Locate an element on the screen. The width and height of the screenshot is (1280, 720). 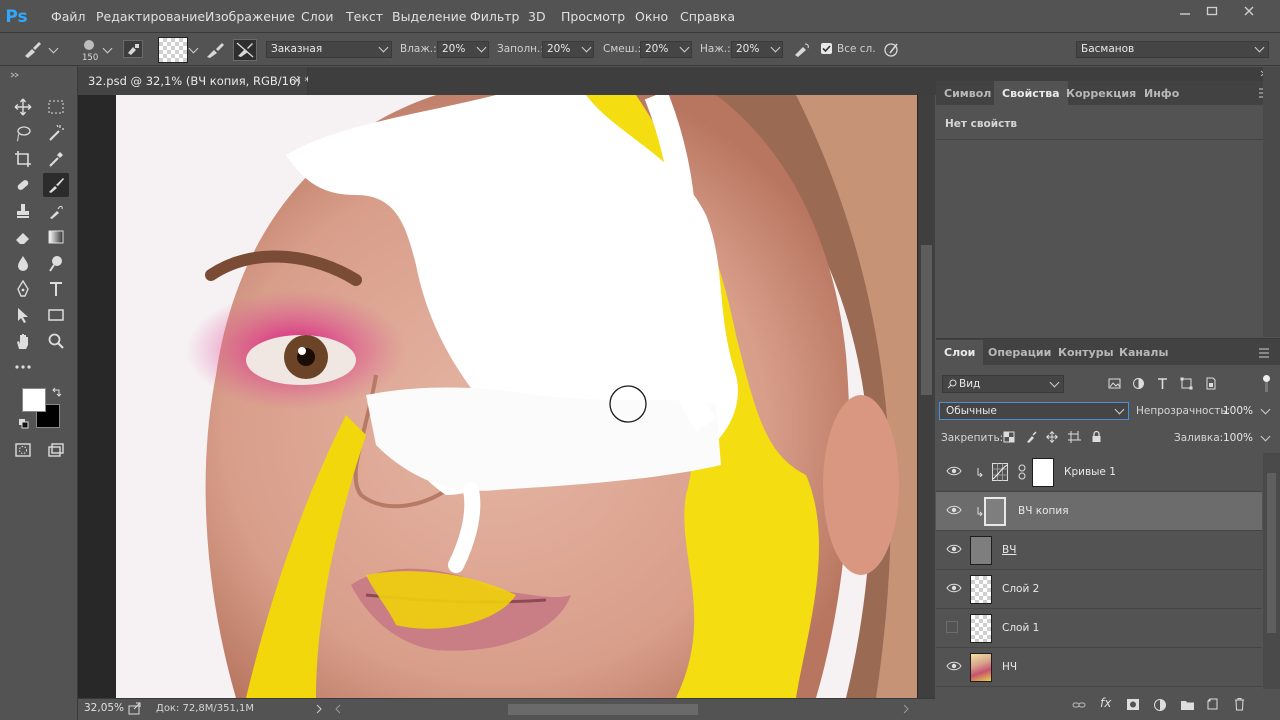
brush-preview-icon is located at coordinates (89, 45).